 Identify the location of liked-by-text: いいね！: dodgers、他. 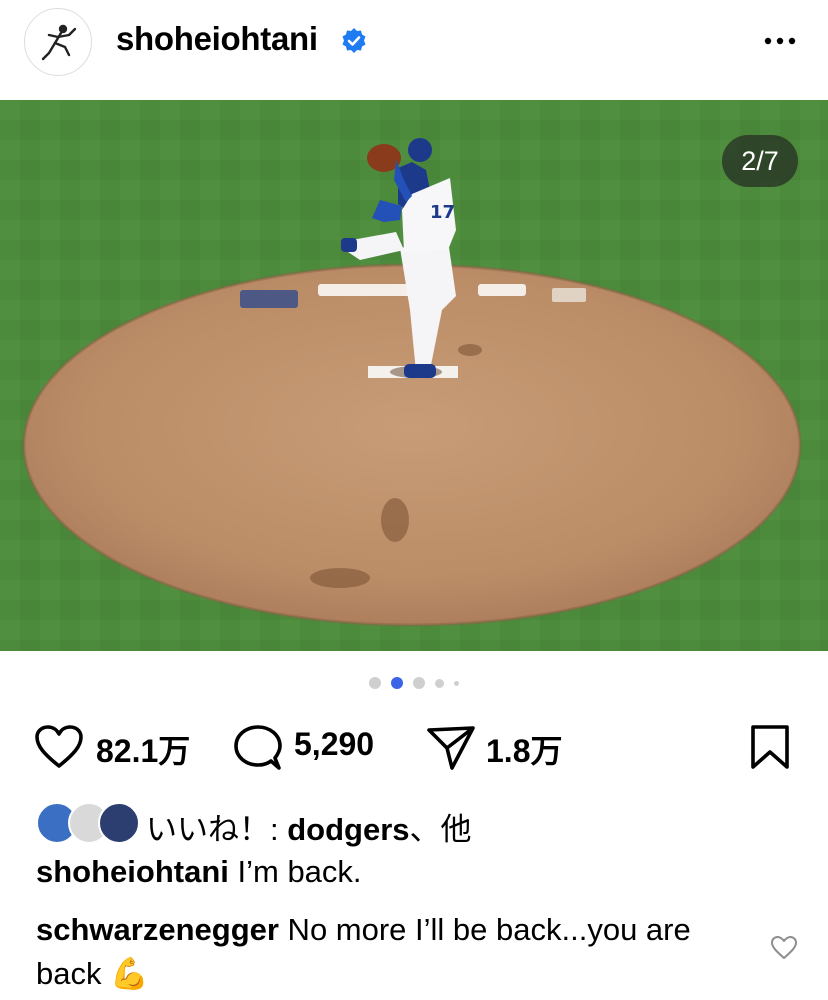
(309, 826).